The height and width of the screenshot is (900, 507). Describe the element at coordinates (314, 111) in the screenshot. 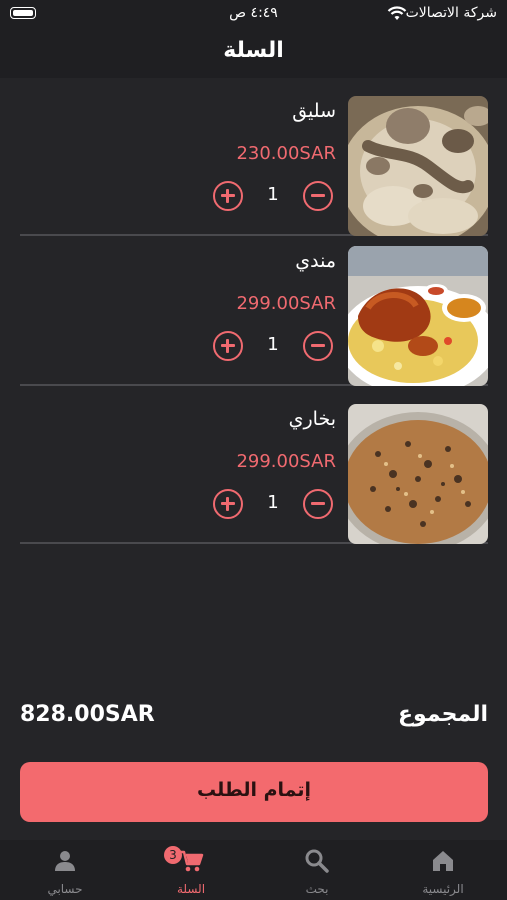

I see `item-name: سليق` at that location.